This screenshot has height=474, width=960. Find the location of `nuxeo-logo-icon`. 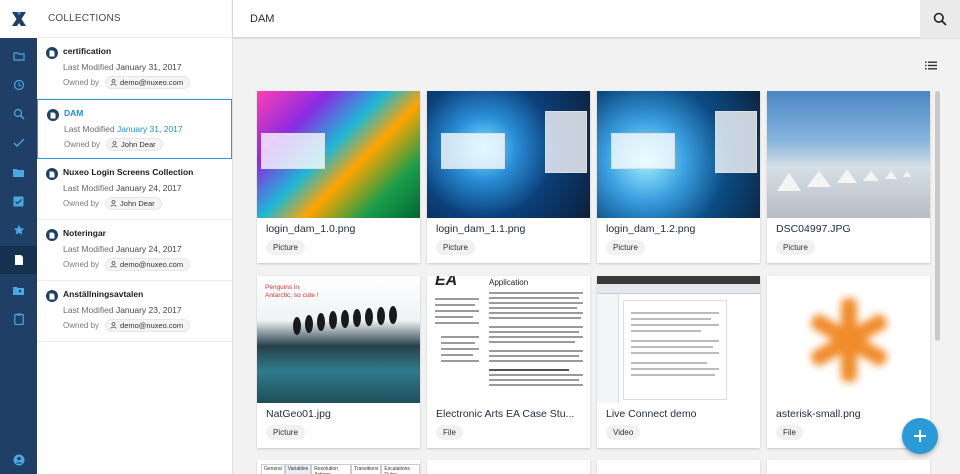

nuxeo-logo-icon is located at coordinates (18, 19).